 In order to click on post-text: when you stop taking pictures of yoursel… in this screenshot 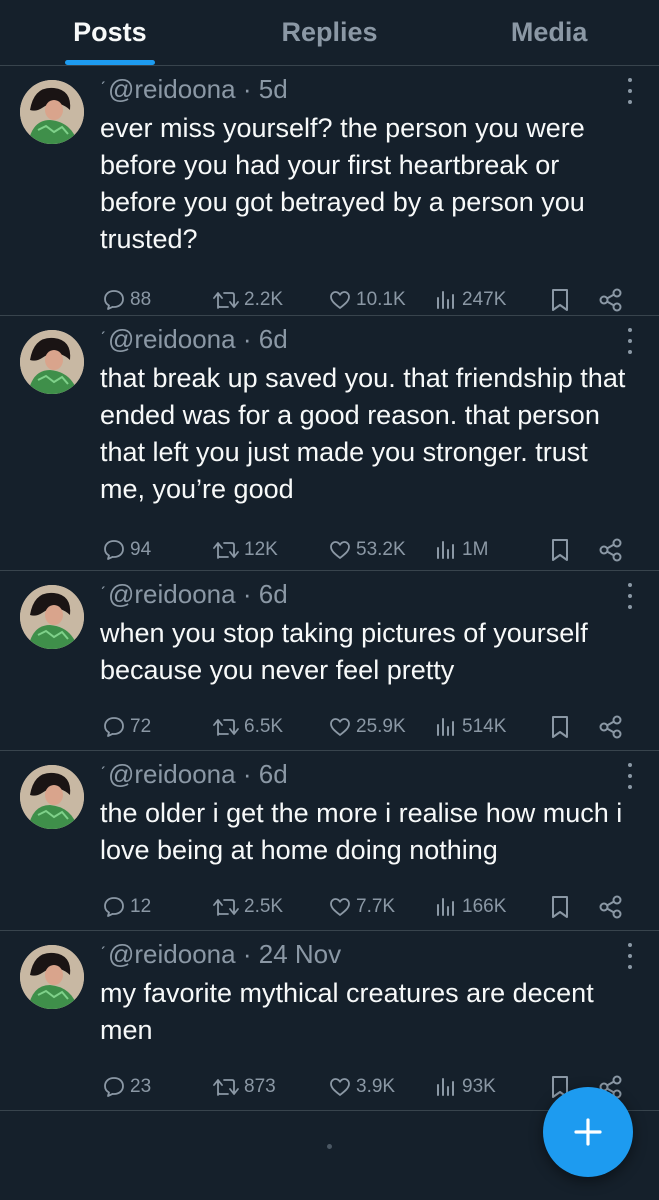, I will do `click(344, 651)`.